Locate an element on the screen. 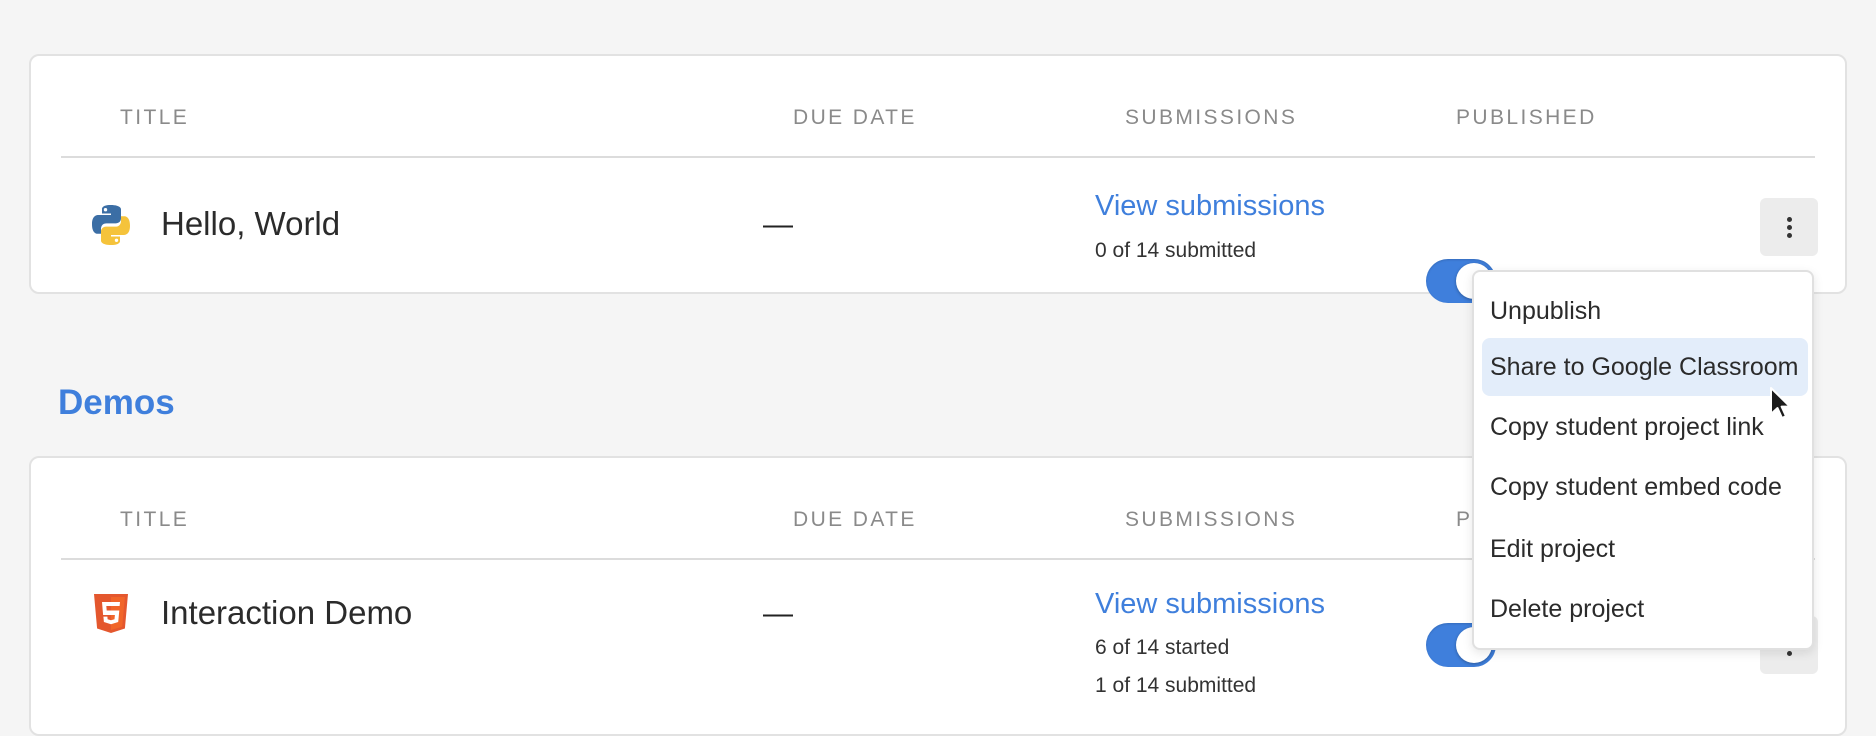 Image resolution: width=1876 pixels, height=736 pixels. menu-item-copy-student-link: Copy student project link is located at coordinates (1645, 427).